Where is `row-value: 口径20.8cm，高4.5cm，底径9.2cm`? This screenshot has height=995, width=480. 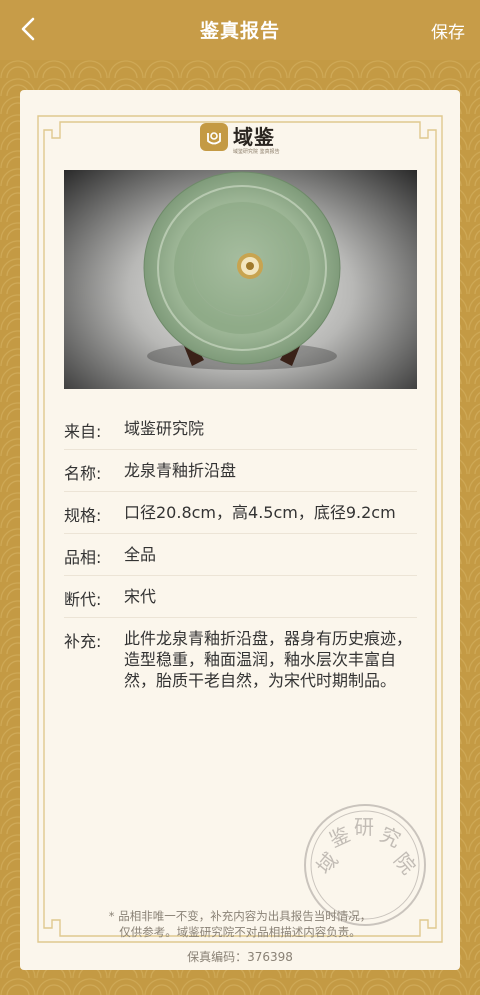 row-value: 口径20.8cm，高4.5cm，底径9.2cm is located at coordinates (260, 512).